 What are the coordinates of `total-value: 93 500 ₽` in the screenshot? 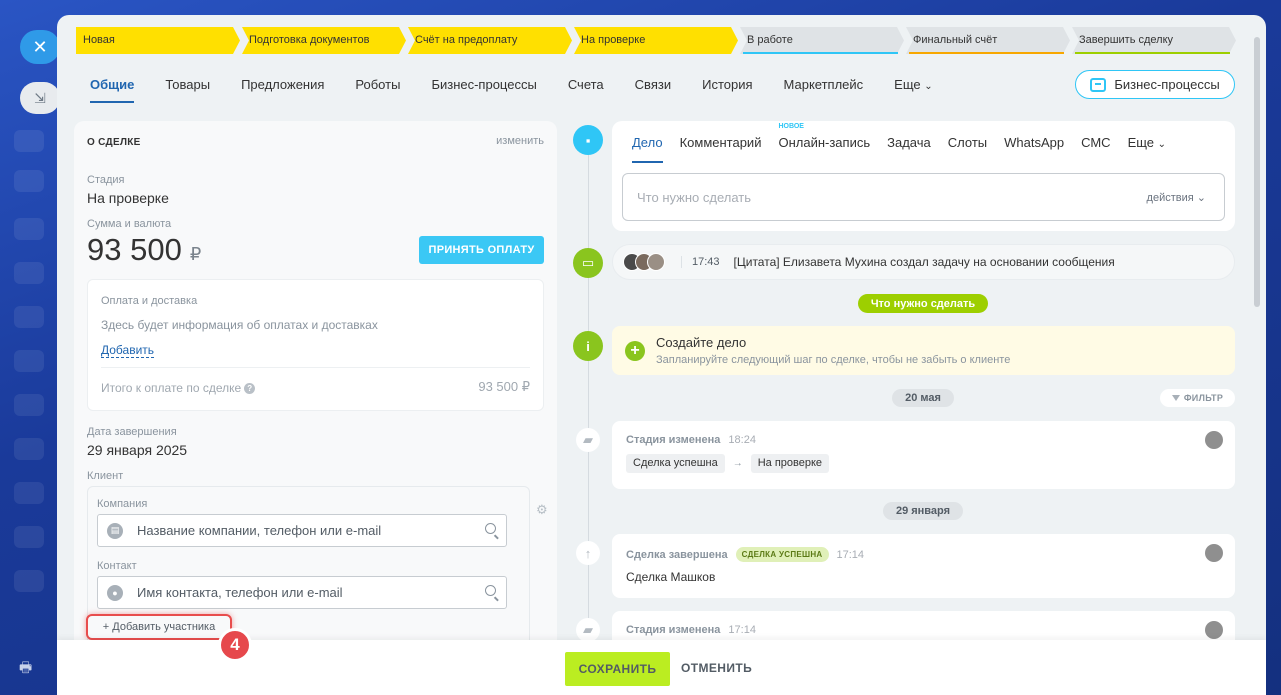 It's located at (504, 386).